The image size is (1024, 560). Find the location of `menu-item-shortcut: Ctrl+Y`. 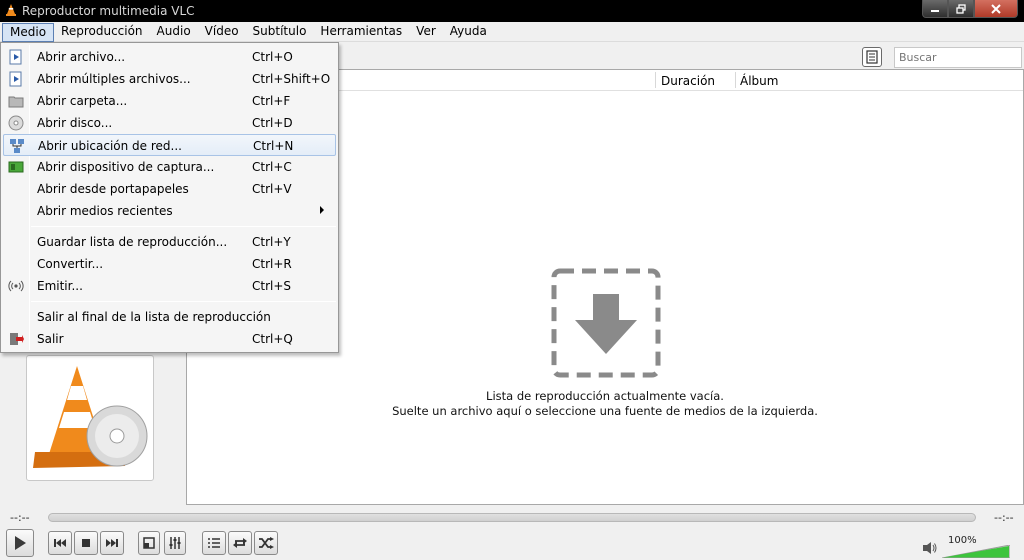

menu-item-shortcut: Ctrl+Y is located at coordinates (271, 242).